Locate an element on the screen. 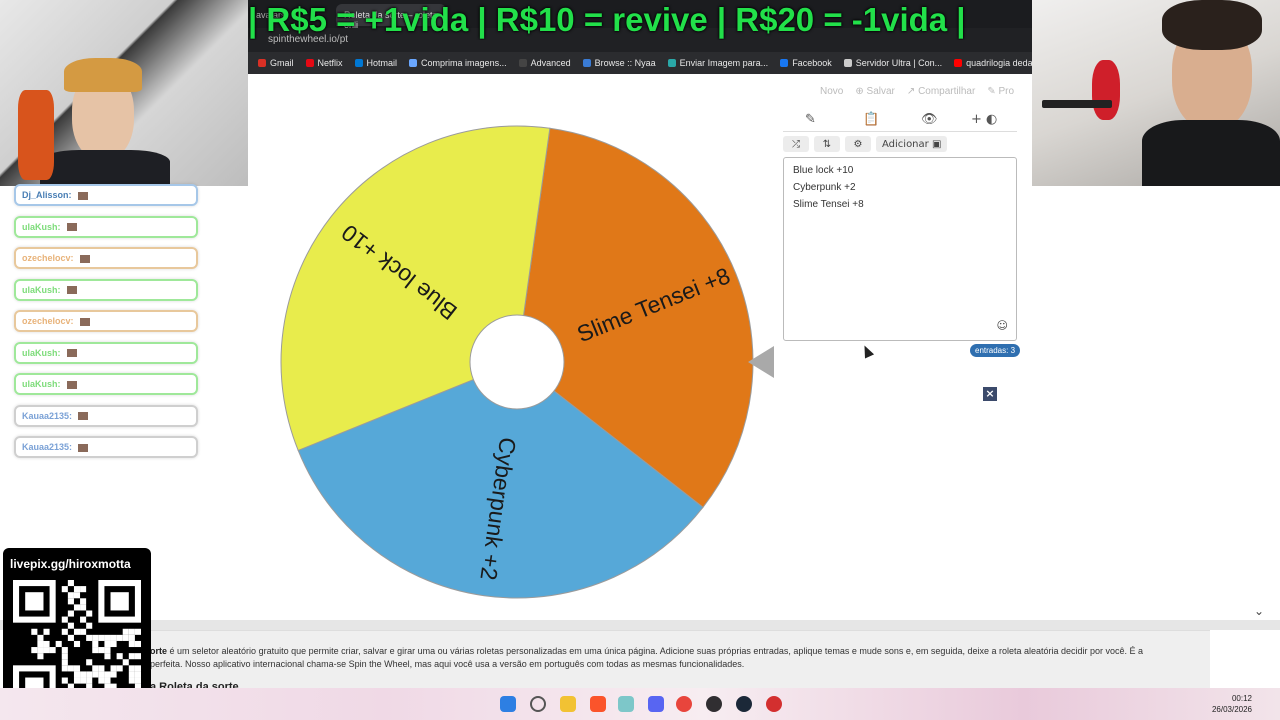 The image size is (1280, 720). site-menu: Novo ⊕ Salvar ↗ Compartilhar ✎ Pro is located at coordinates (917, 91).